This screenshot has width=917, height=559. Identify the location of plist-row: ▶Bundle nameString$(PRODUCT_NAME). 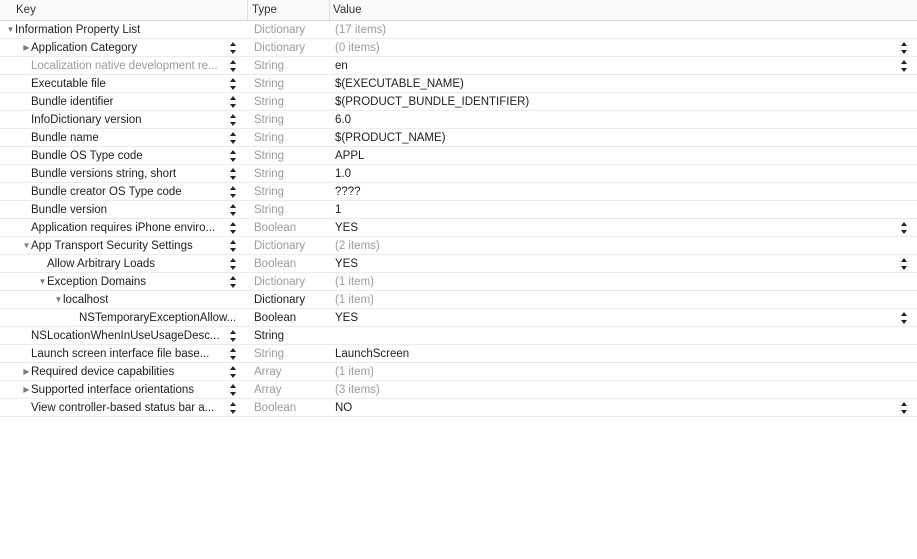
(458, 138).